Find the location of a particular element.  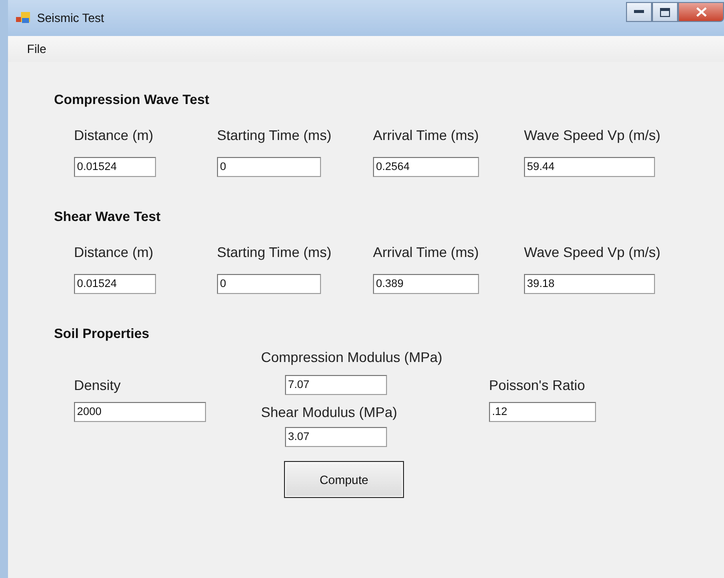

section-title: Soil Properties is located at coordinates (102, 333).